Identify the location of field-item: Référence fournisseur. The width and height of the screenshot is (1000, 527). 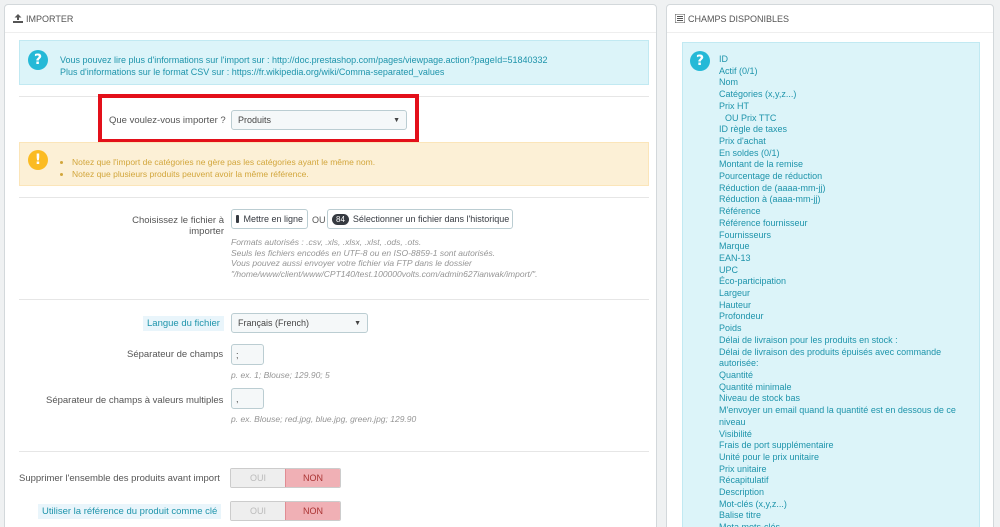
(844, 224).